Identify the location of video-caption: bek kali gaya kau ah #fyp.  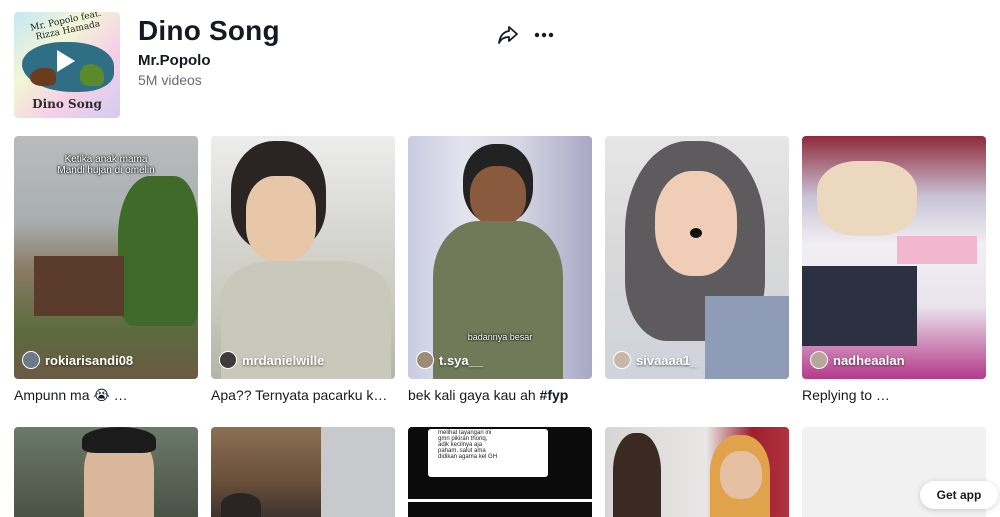
(500, 396).